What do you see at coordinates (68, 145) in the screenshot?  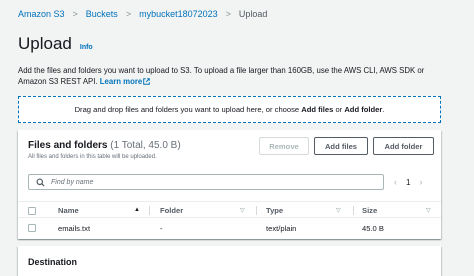 I see `panel-title-text: Files and folders` at bounding box center [68, 145].